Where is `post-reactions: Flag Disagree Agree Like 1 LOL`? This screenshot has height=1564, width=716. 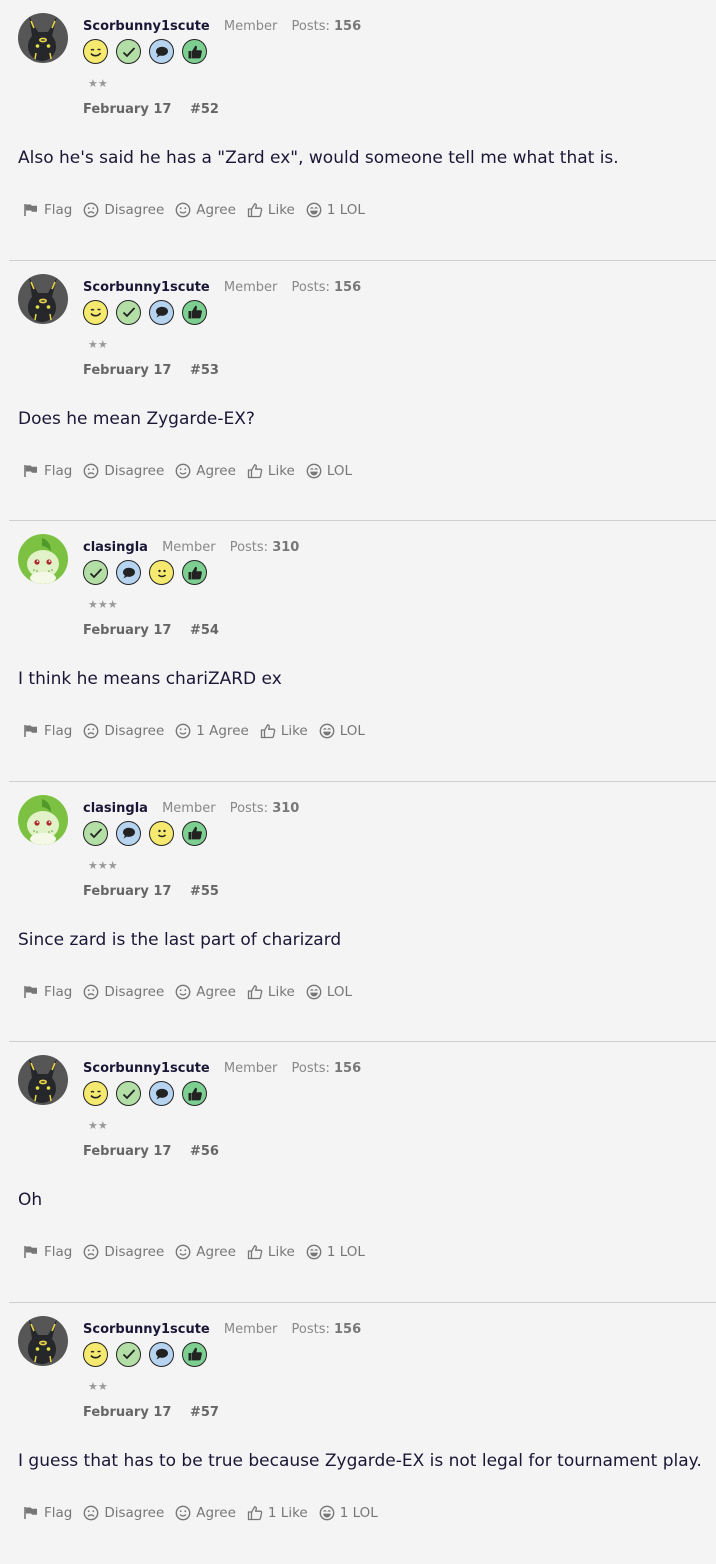
post-reactions: Flag Disagree Agree Like 1 LOL is located at coordinates (199, 210).